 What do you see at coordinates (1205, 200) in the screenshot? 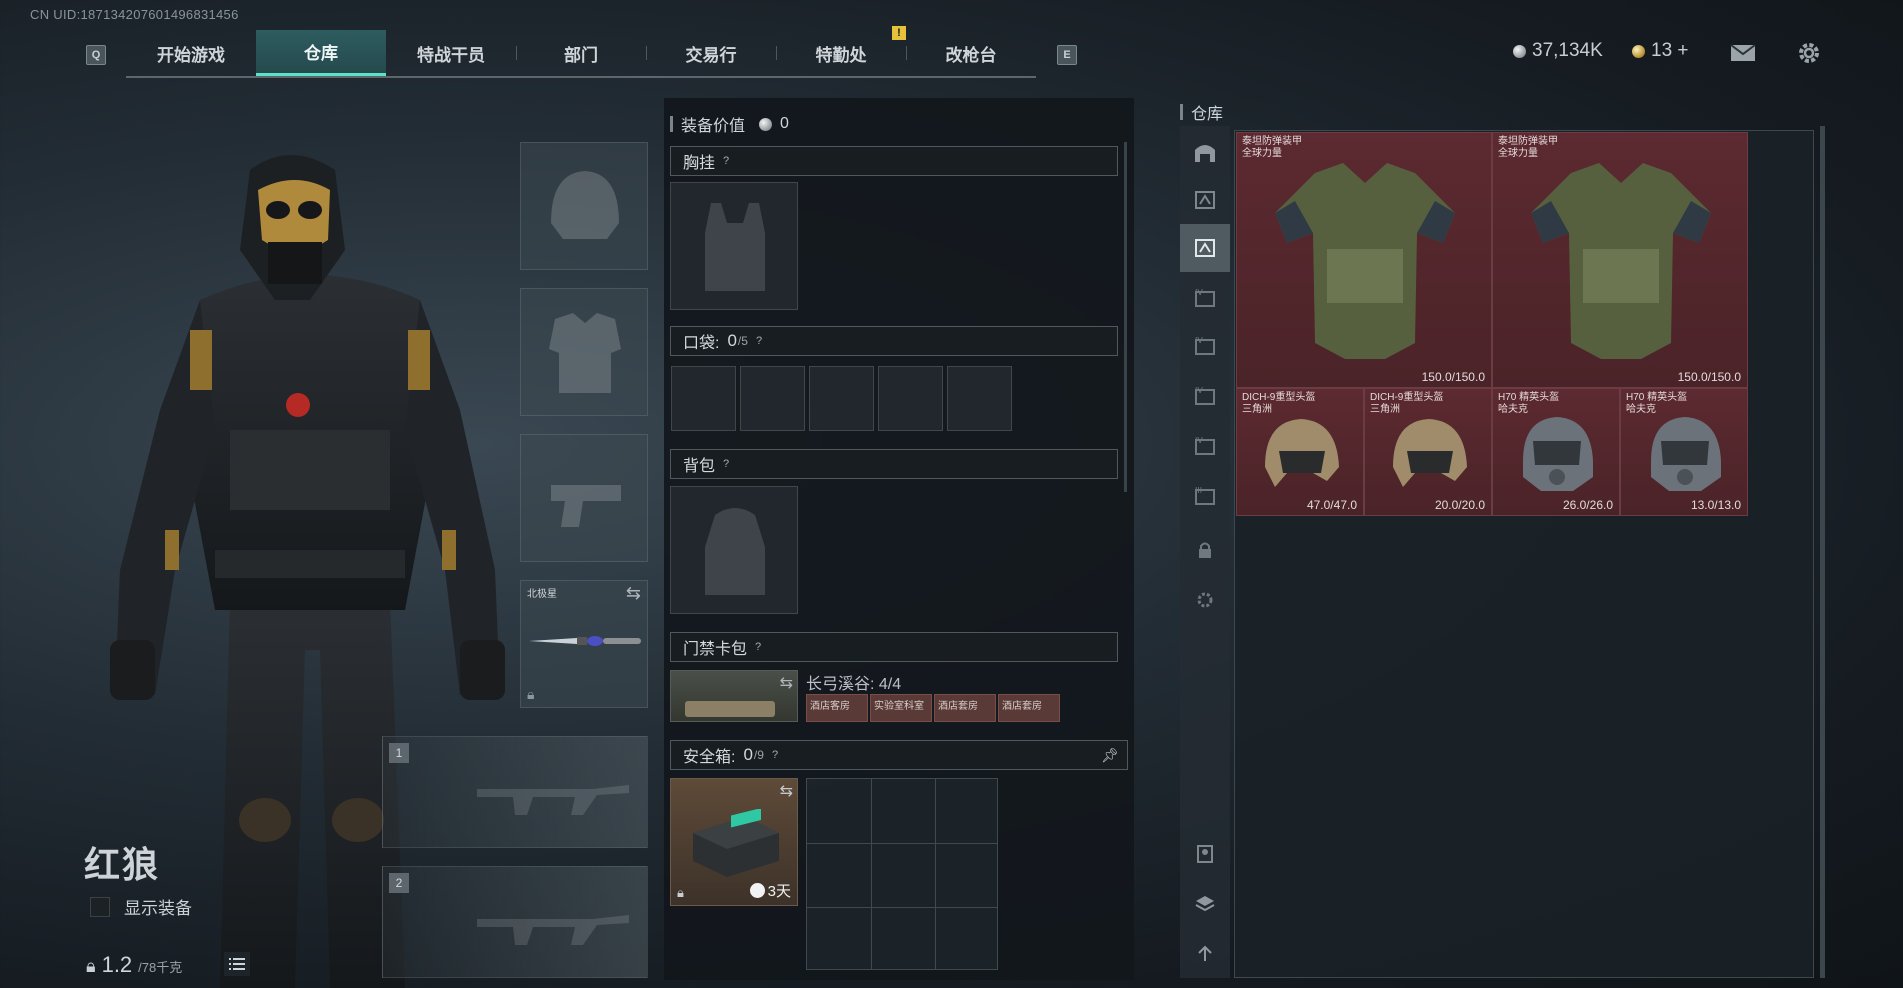
I see `category-armor-icon` at bounding box center [1205, 200].